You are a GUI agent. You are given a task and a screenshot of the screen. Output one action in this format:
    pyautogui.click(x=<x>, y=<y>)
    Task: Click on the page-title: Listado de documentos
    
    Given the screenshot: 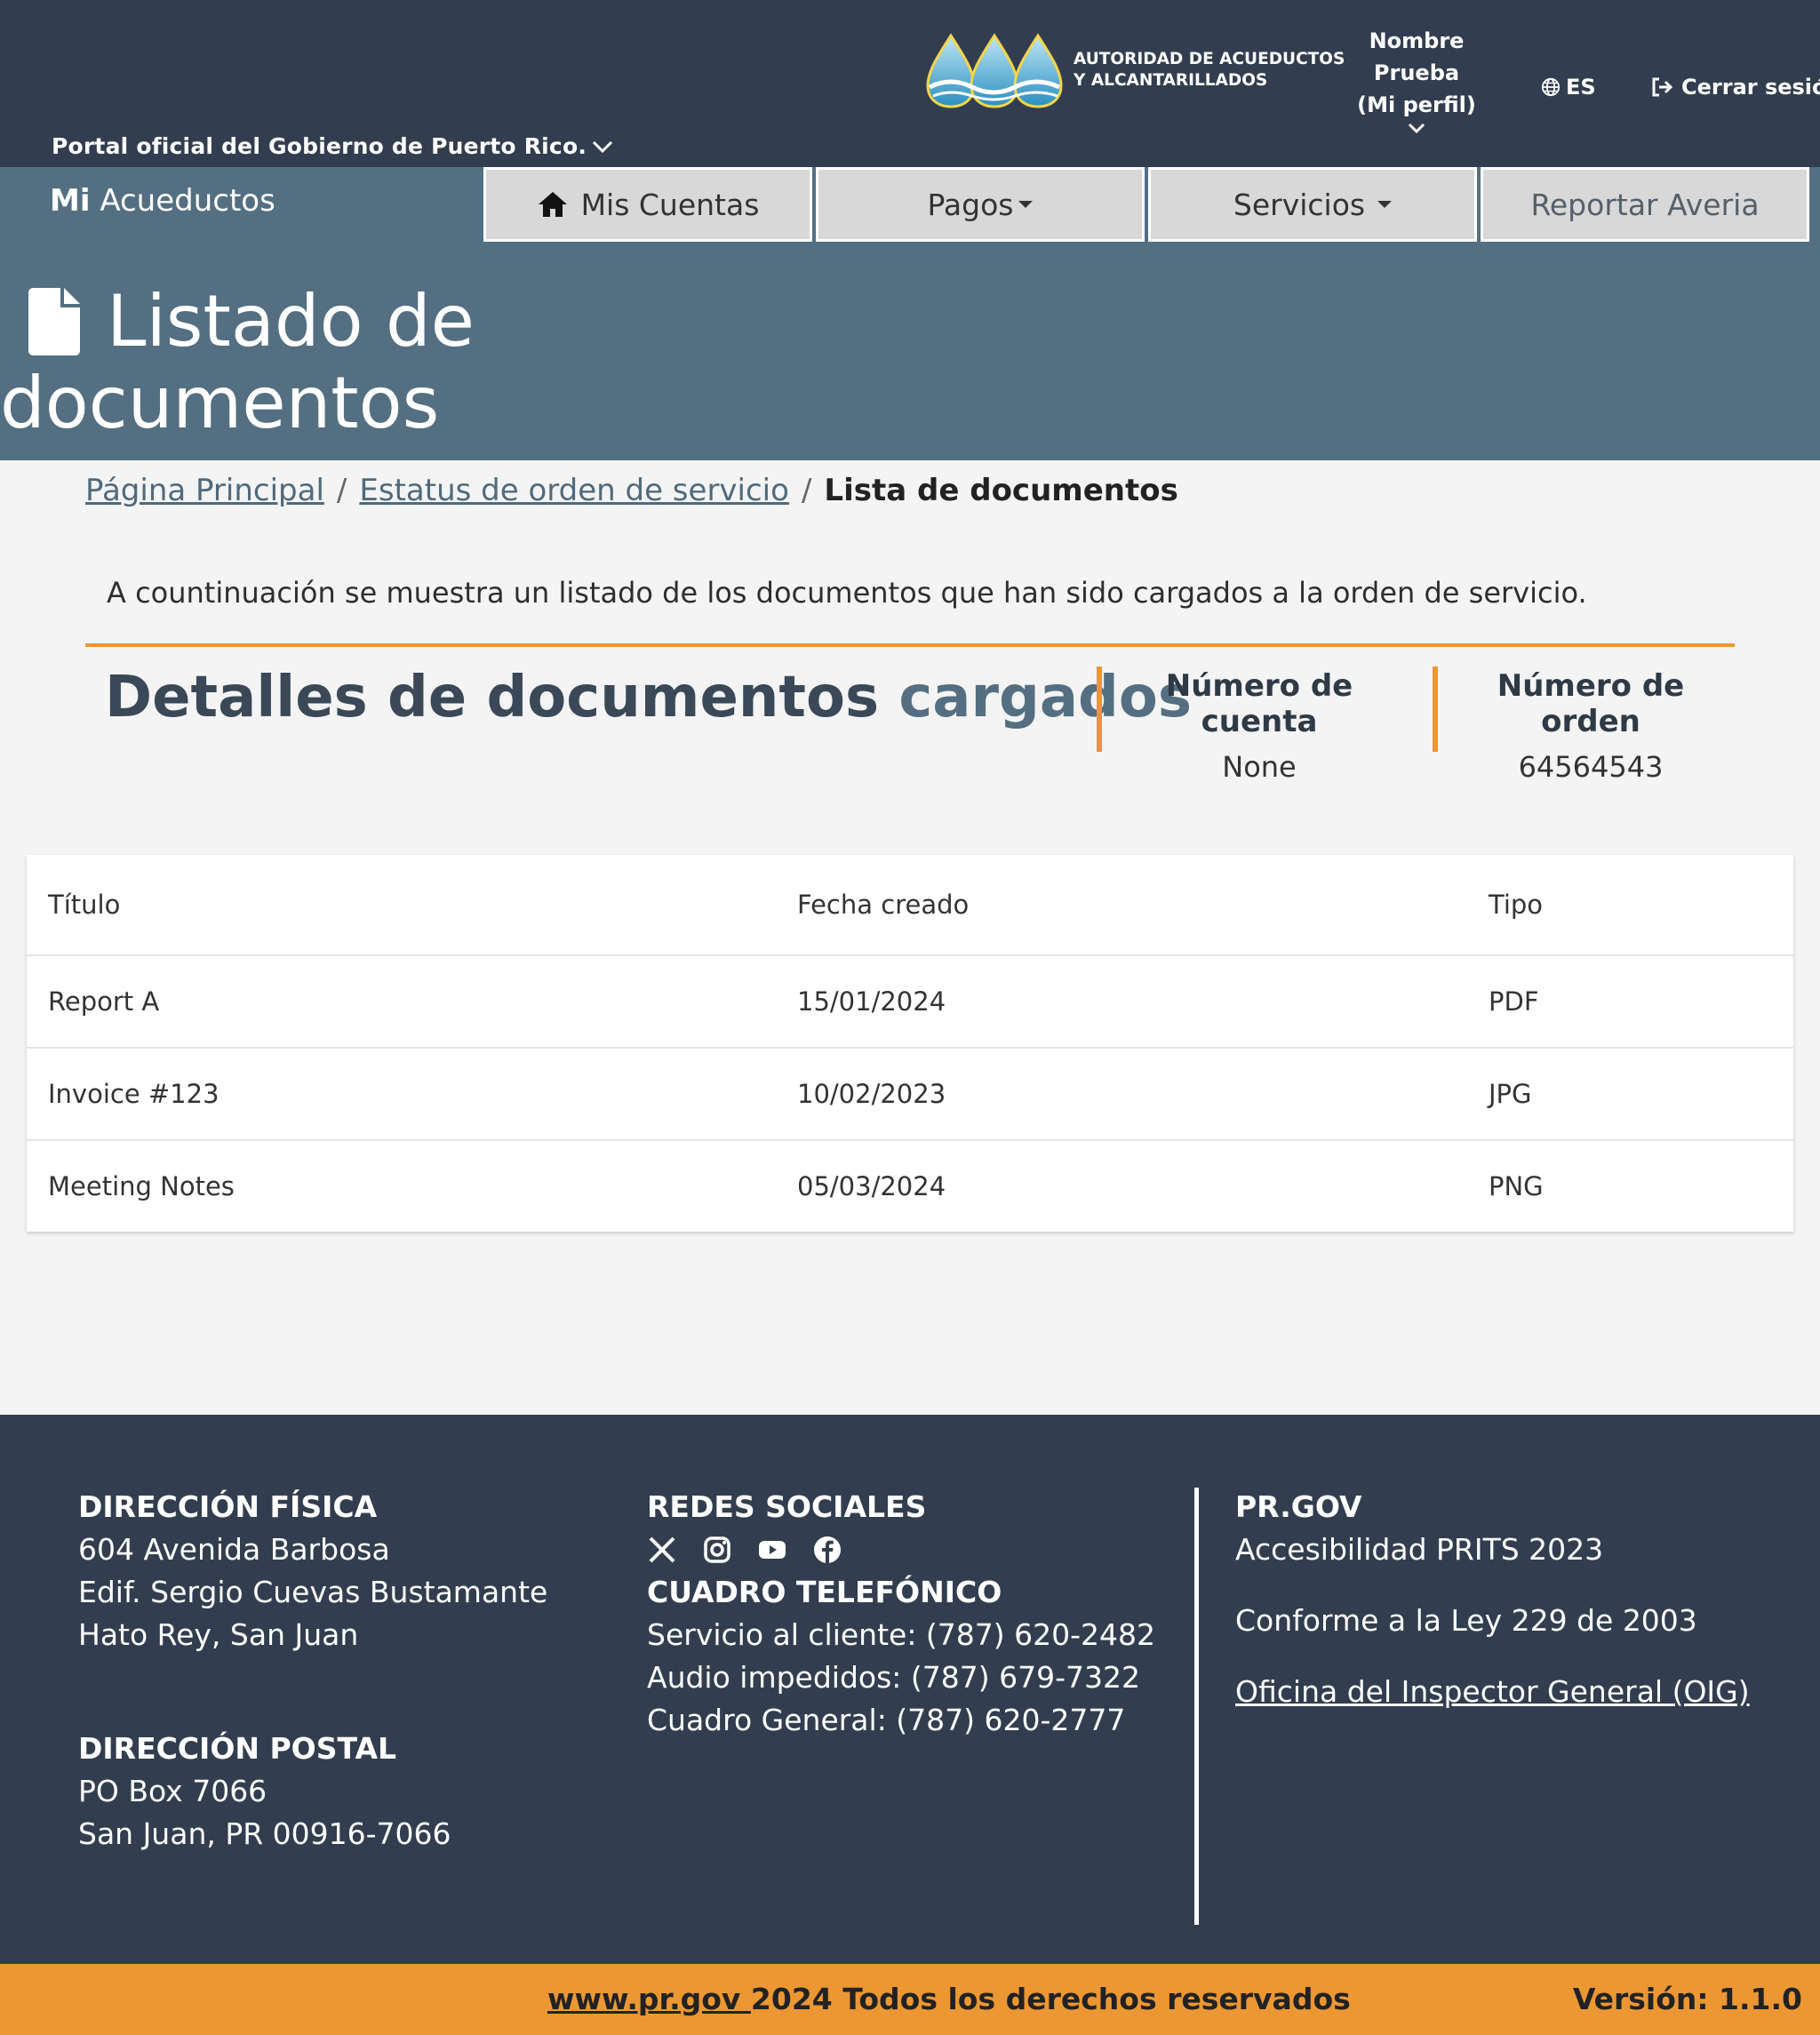 What is the action you would take?
    pyautogui.click(x=238, y=362)
    